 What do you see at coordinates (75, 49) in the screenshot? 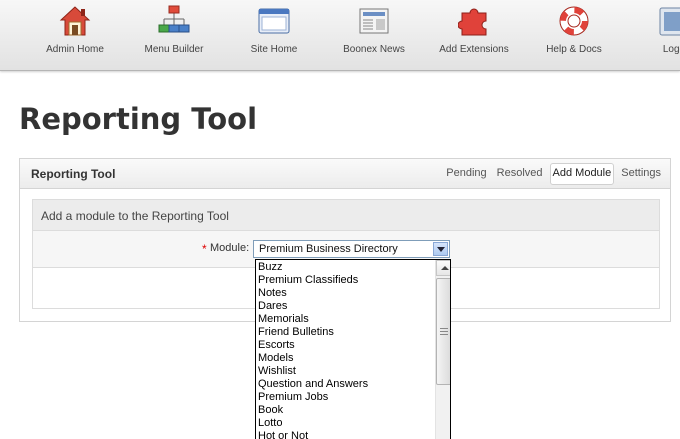
I see `admin-home-label: Admin Home` at bounding box center [75, 49].